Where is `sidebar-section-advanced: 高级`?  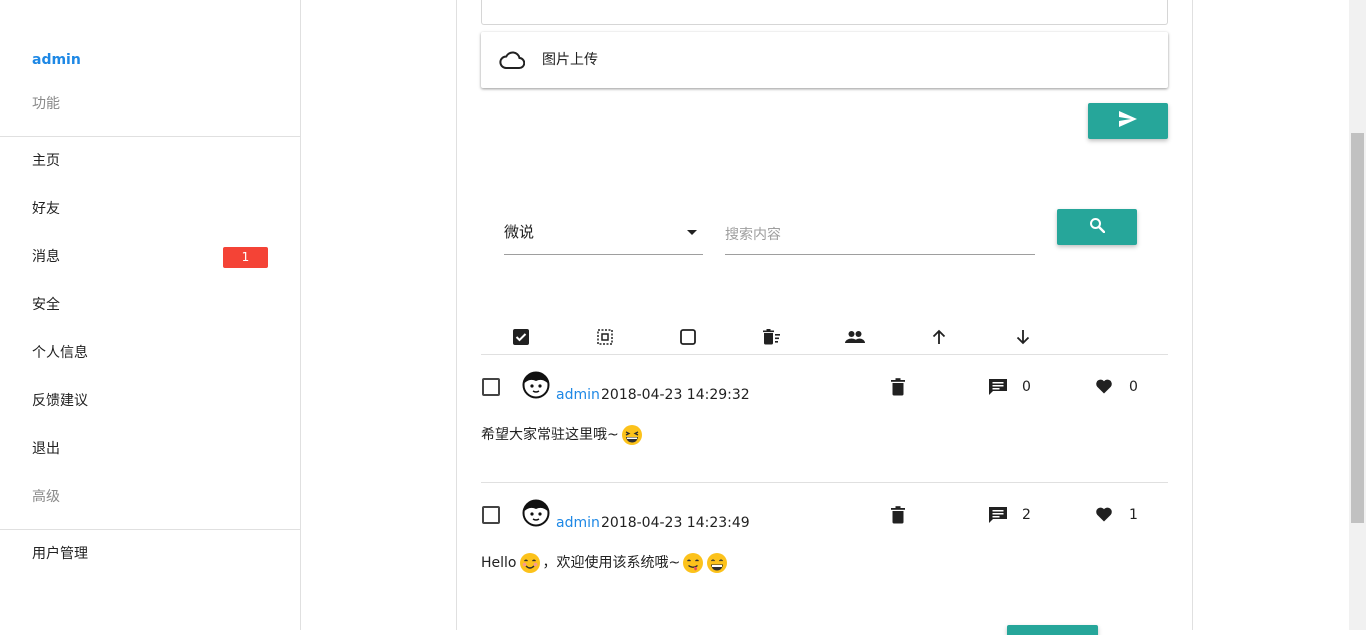 sidebar-section-advanced: 高级 is located at coordinates (46, 497).